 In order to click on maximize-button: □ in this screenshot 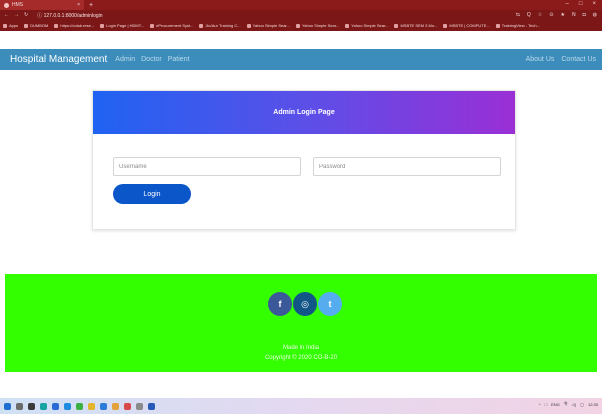, I will do `click(581, 4)`.